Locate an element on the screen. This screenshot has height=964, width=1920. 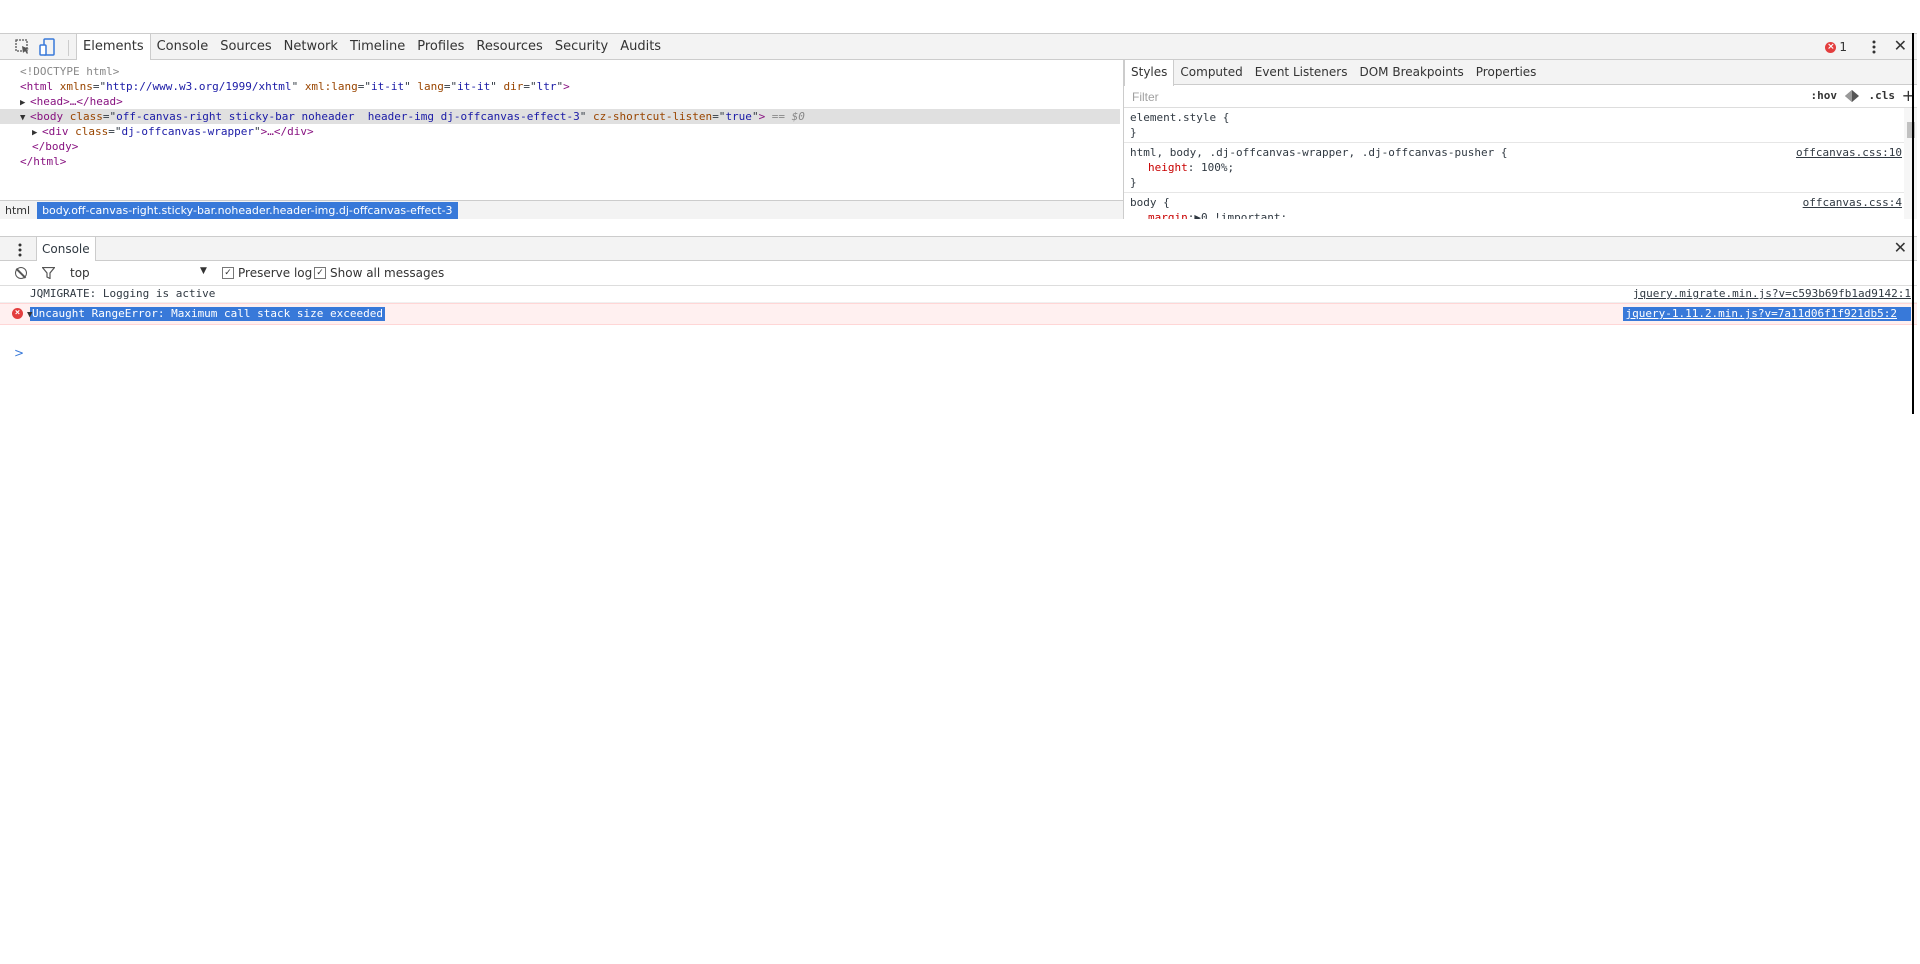
style-property: height: 100%; is located at coordinates (1514, 167).